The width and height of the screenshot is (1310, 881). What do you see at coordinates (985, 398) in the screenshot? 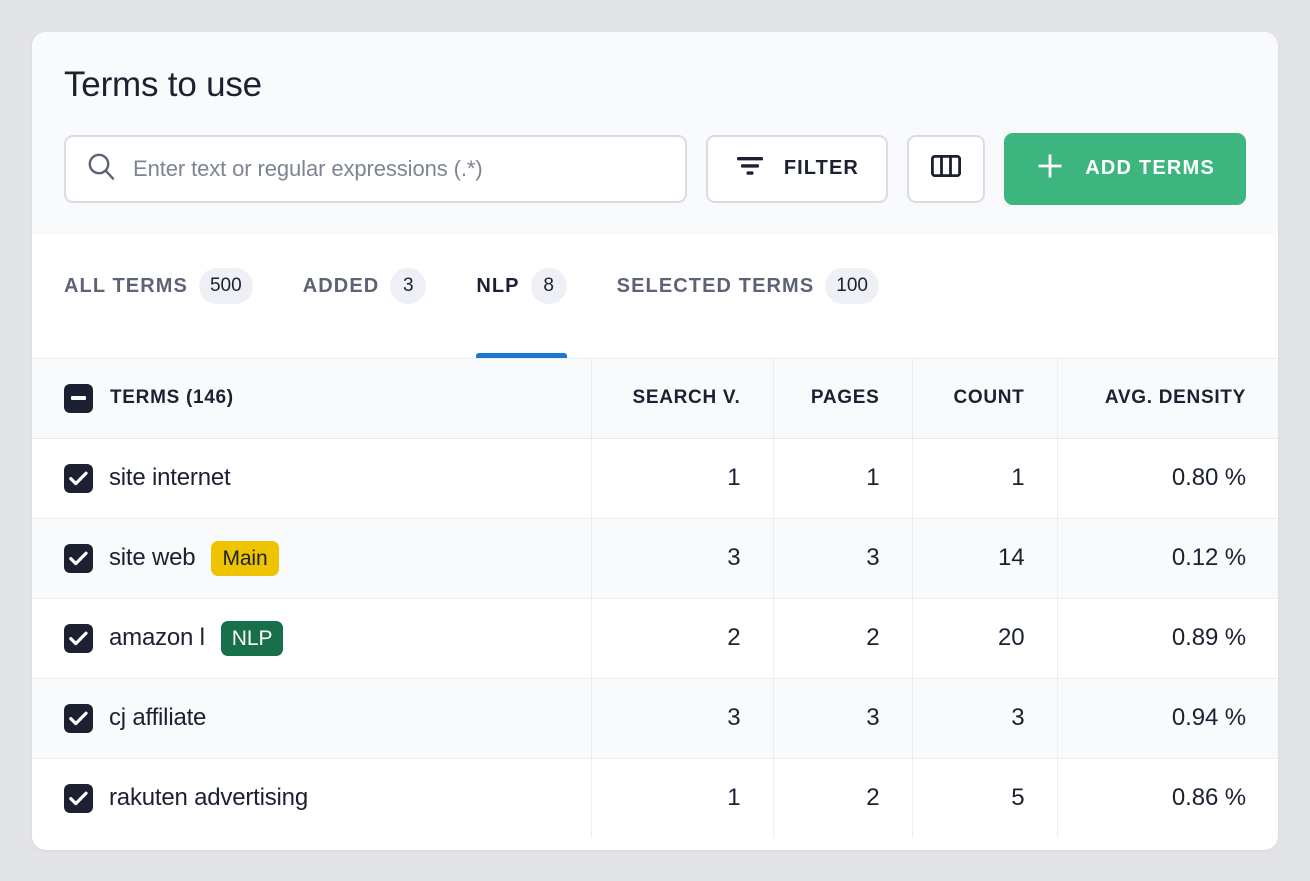
I see `column-header-count: COUNT` at bounding box center [985, 398].